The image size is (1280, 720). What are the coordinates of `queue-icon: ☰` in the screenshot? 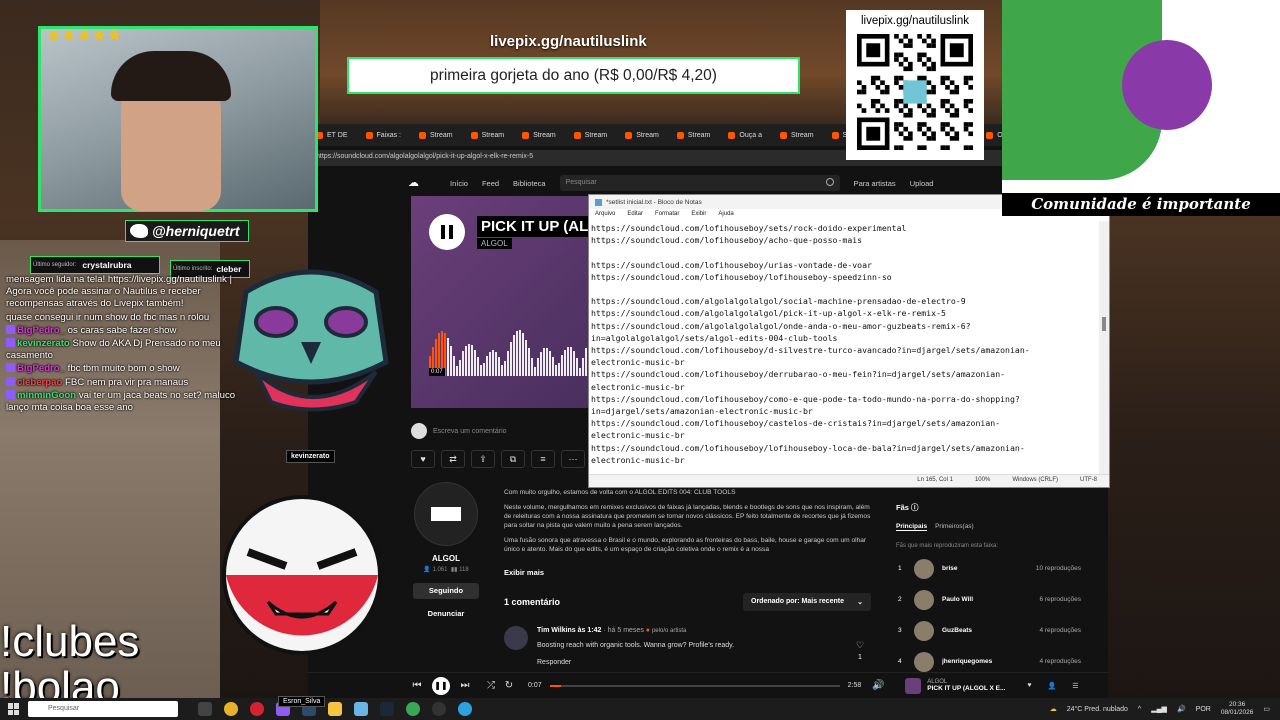 It's located at (1075, 686).